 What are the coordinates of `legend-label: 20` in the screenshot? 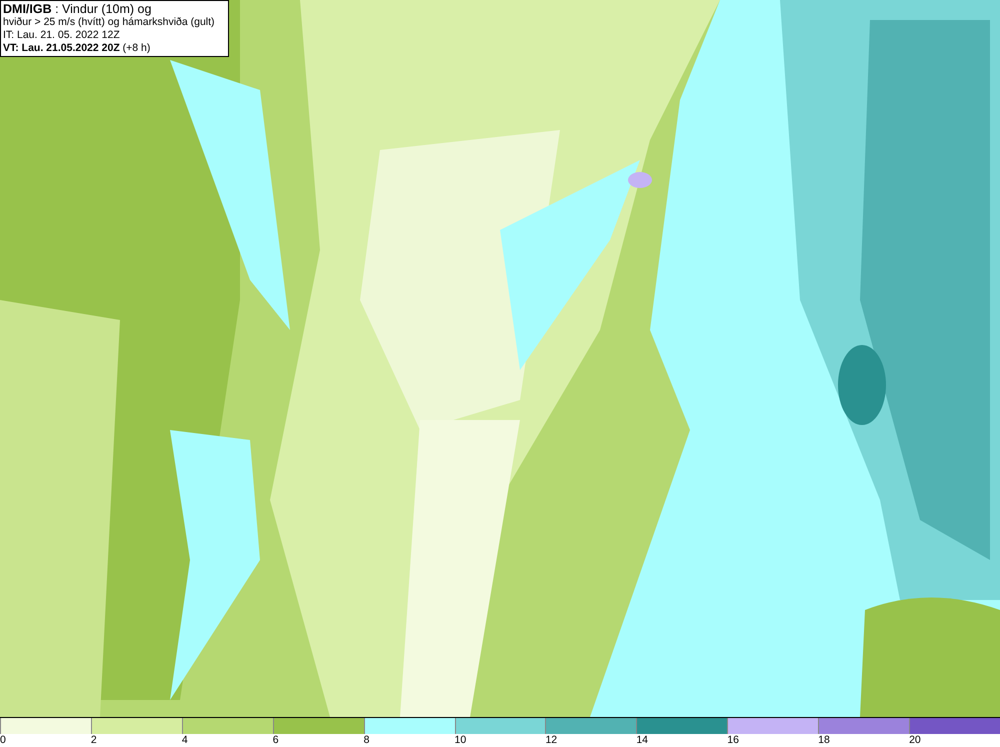 It's located at (915, 740).